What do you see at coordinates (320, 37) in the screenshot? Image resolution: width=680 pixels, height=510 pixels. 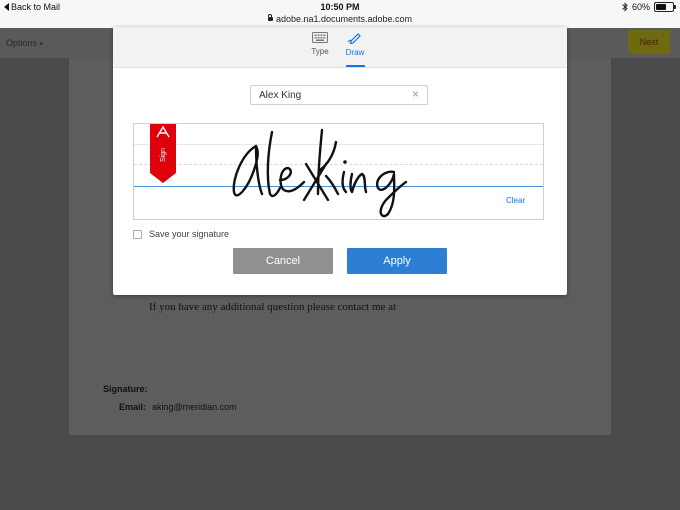 I see `keyboard-icon` at bounding box center [320, 37].